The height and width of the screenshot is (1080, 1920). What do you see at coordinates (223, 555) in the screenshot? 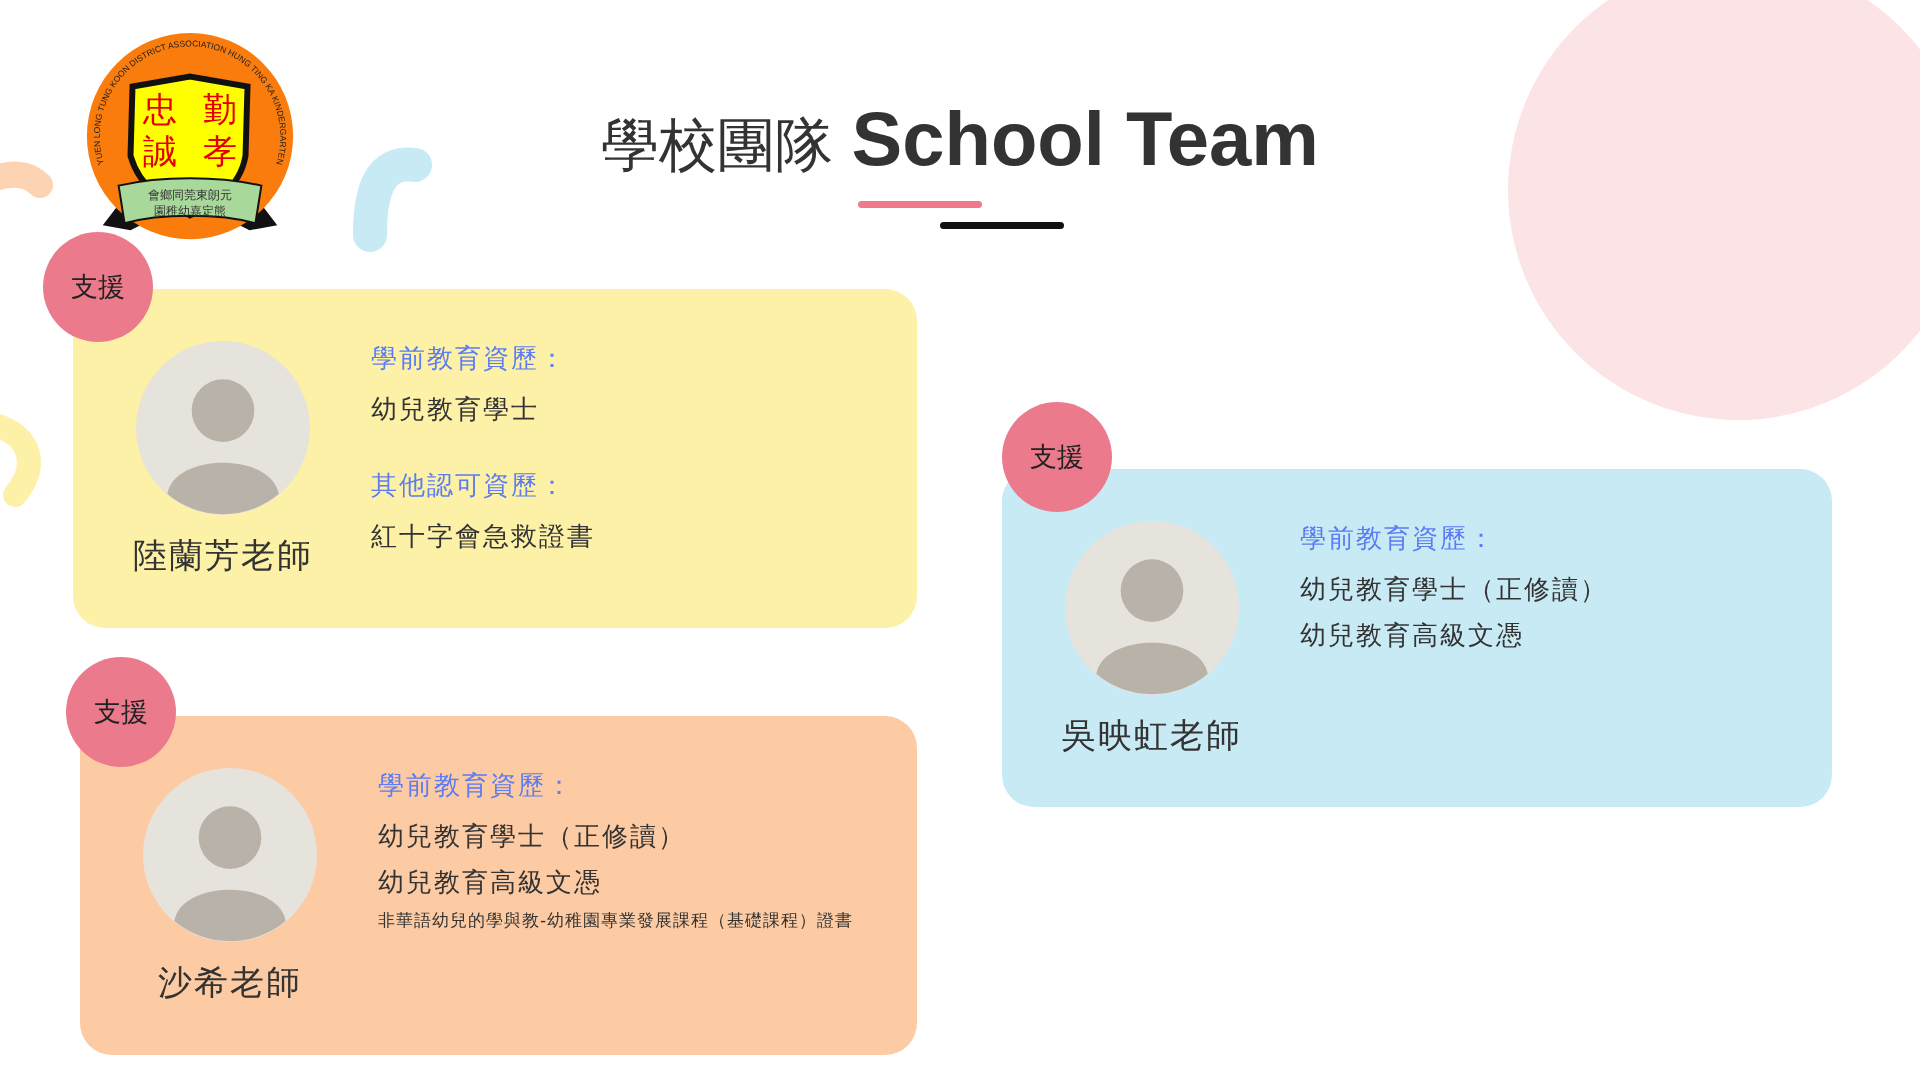
I see `teacher-name: 陸蘭芳老師` at bounding box center [223, 555].